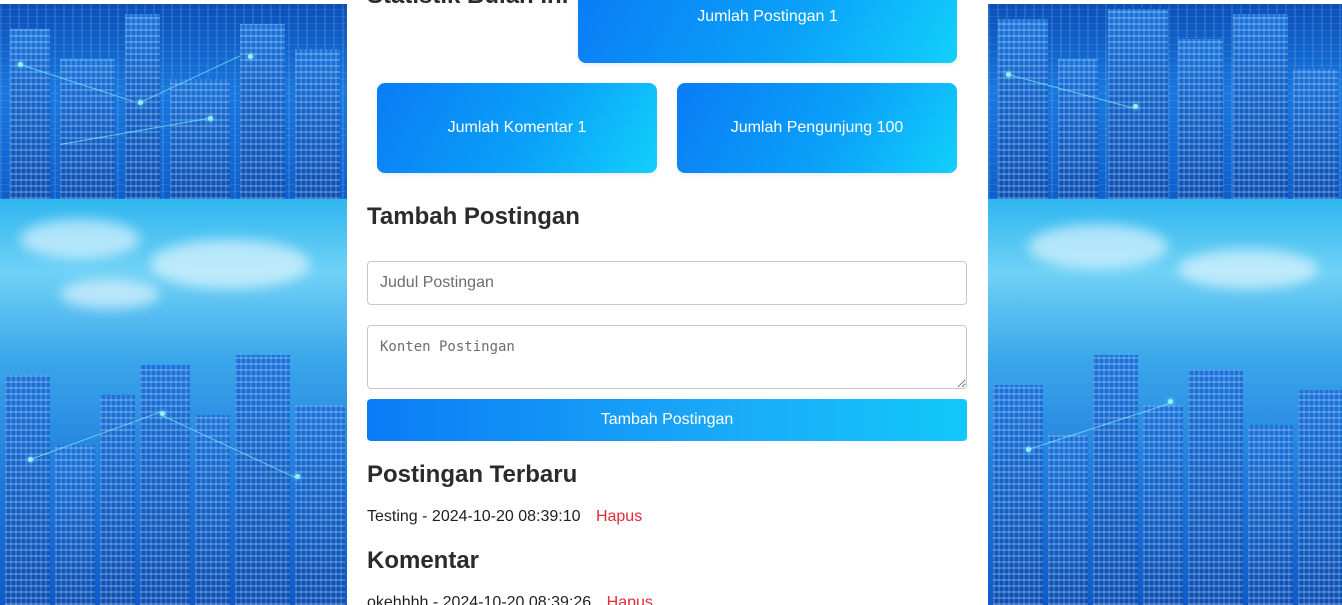 This screenshot has height=605, width=1342. Describe the element at coordinates (767, 16) in the screenshot. I see `posts-count-label: Jumlah Postingan 1` at that location.